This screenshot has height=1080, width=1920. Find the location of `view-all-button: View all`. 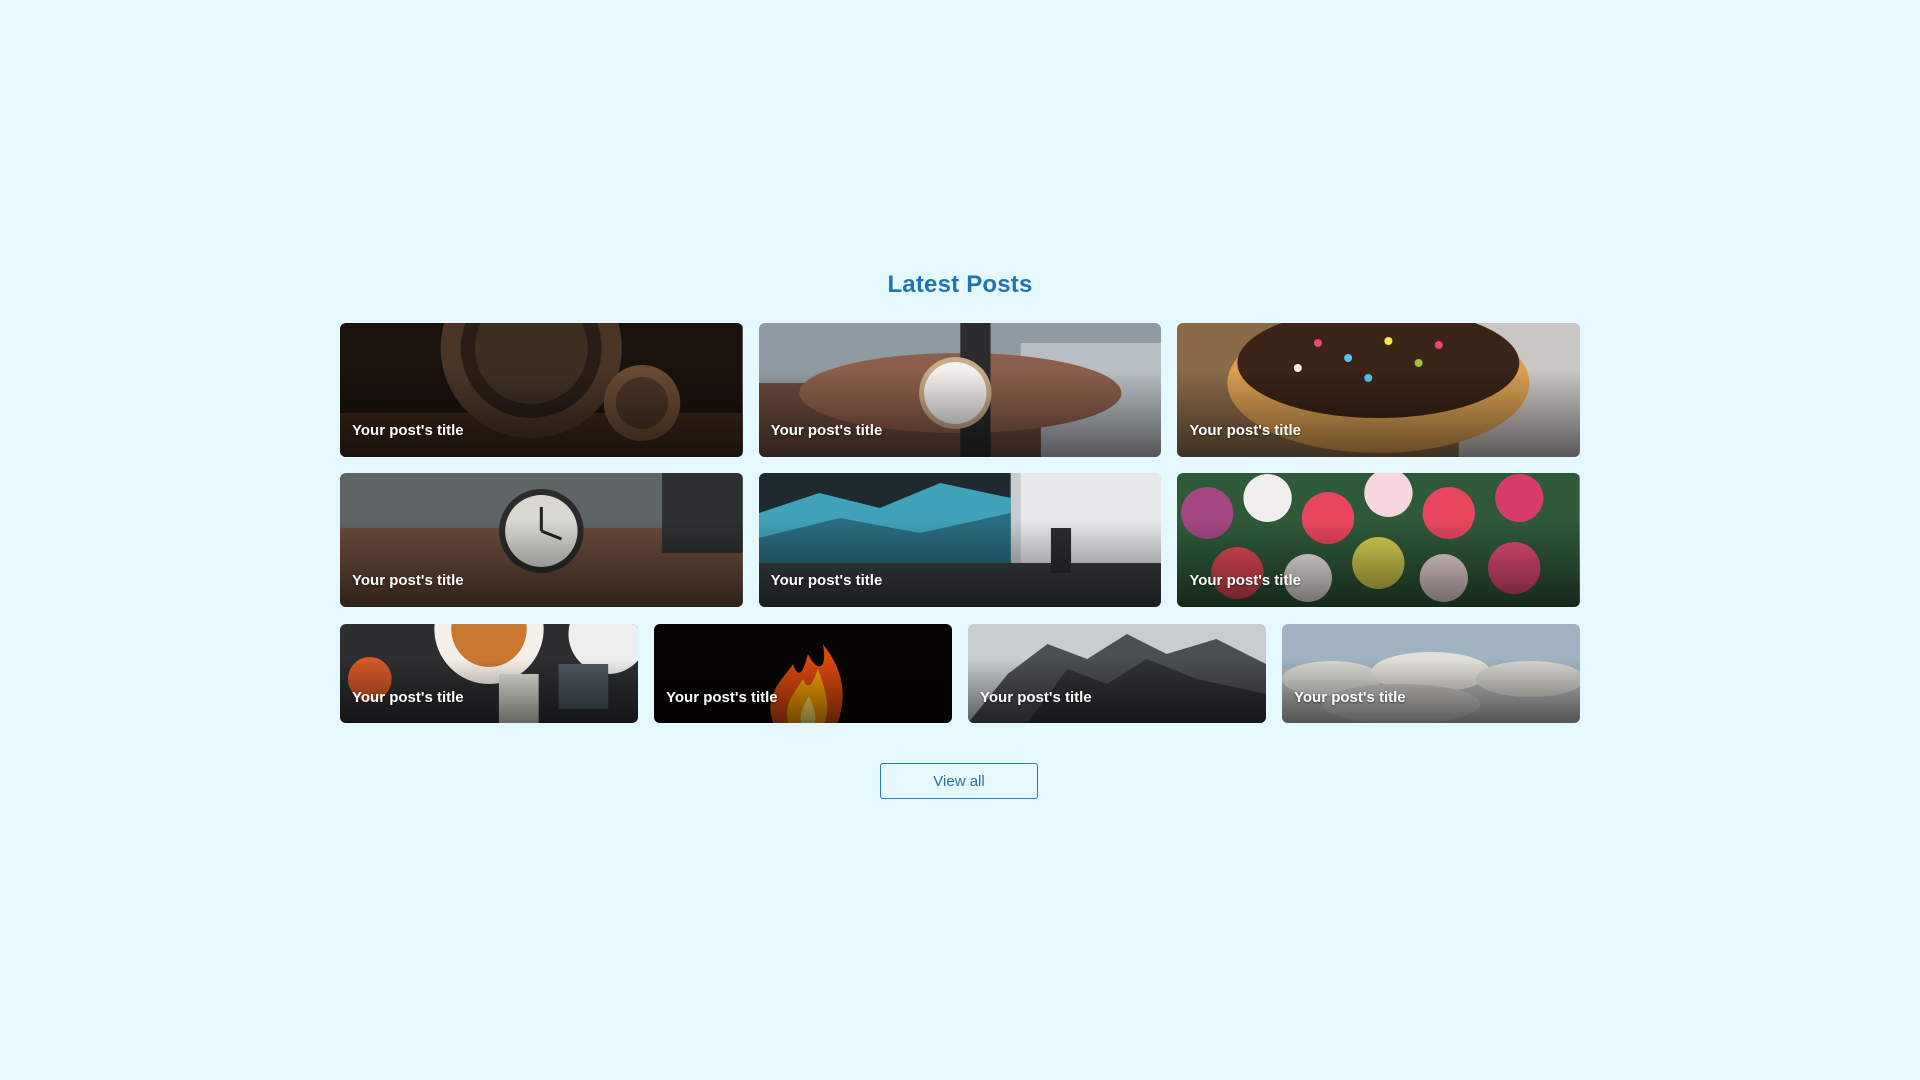

view-all-button: View all is located at coordinates (959, 781).